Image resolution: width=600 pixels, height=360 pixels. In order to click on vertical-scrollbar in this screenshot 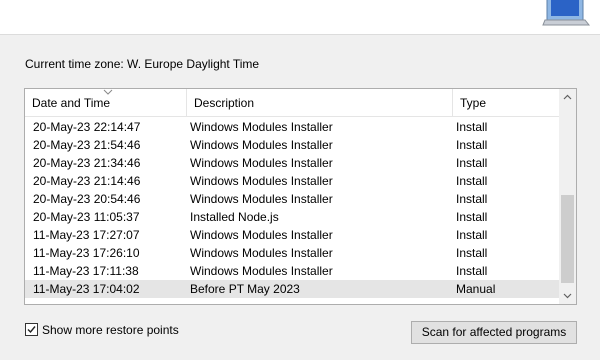, I will do `click(567, 196)`.